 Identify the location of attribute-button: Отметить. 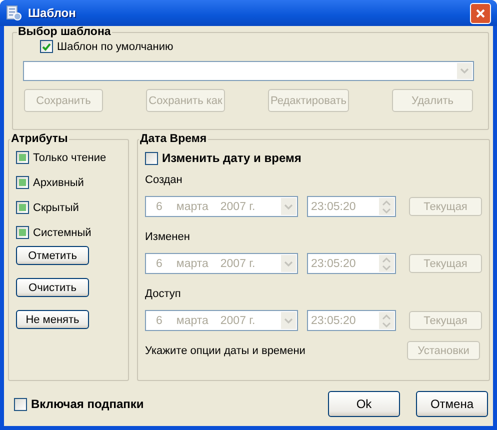
(52, 255).